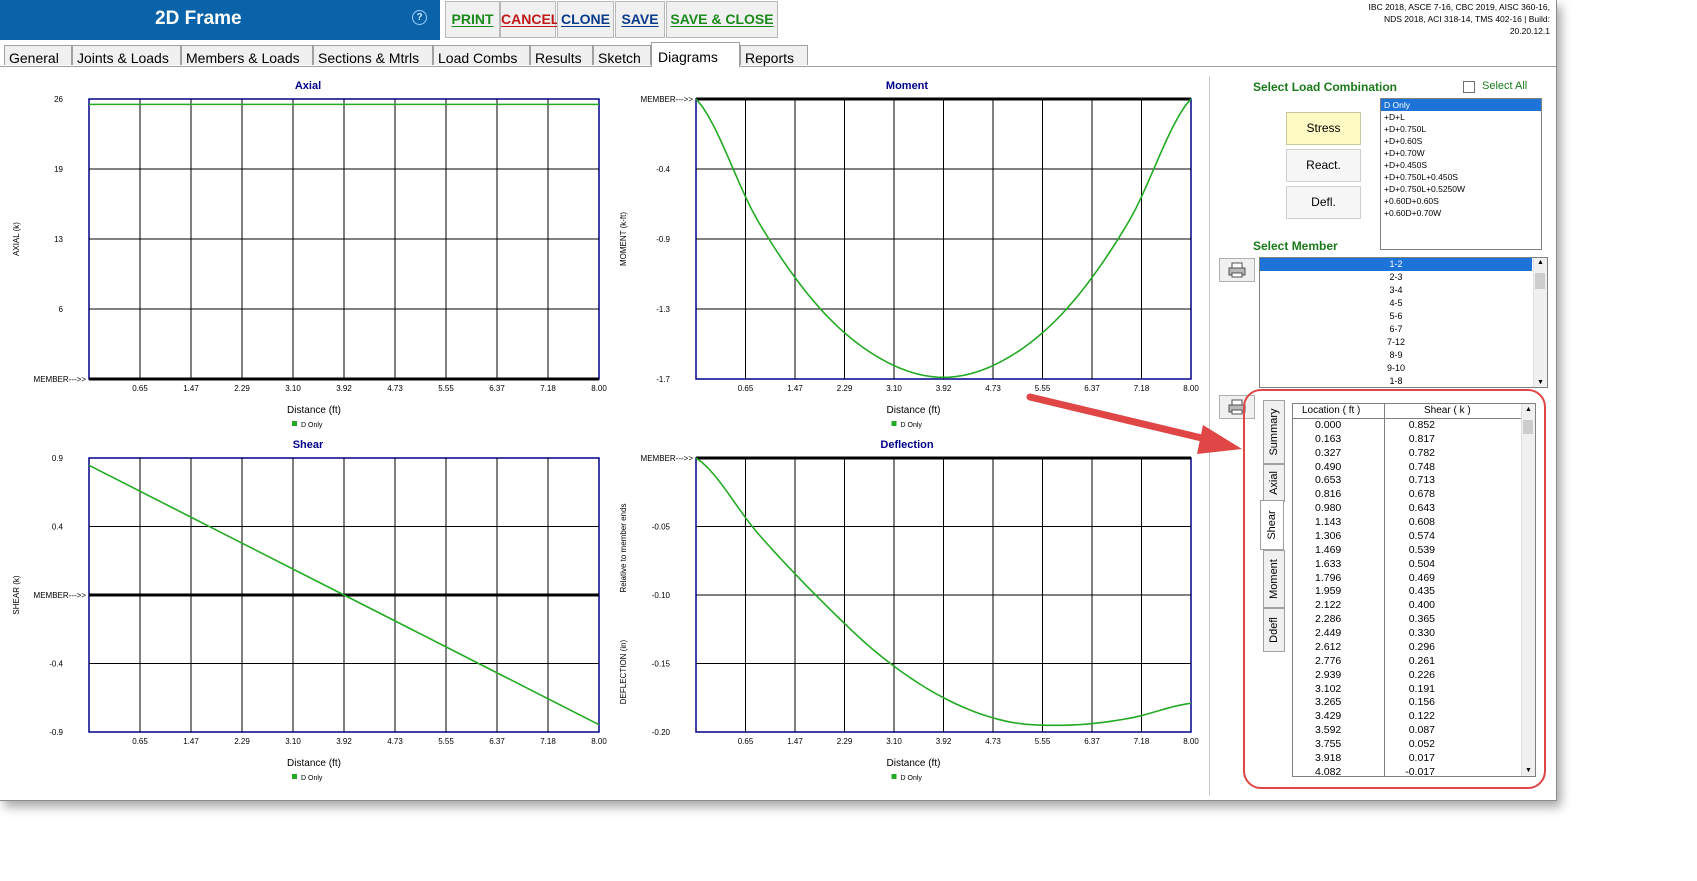 This screenshot has height=881, width=1697. I want to click on table-header: Location ( ft ) Shear ( k ), so click(1407, 411).